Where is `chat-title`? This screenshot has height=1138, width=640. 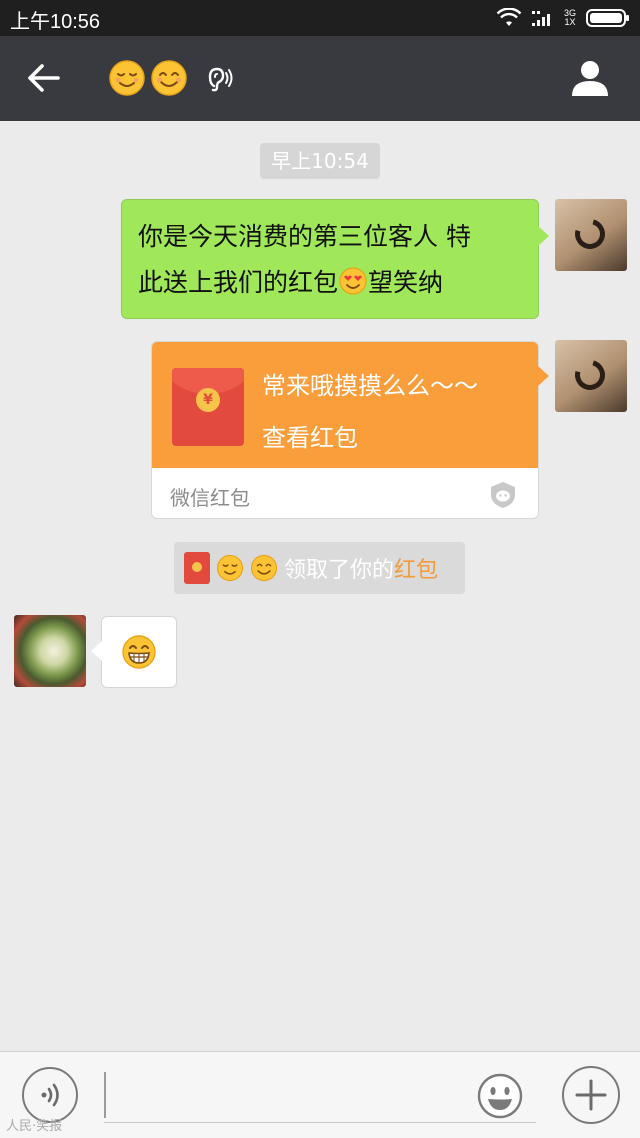
chat-title is located at coordinates (148, 78).